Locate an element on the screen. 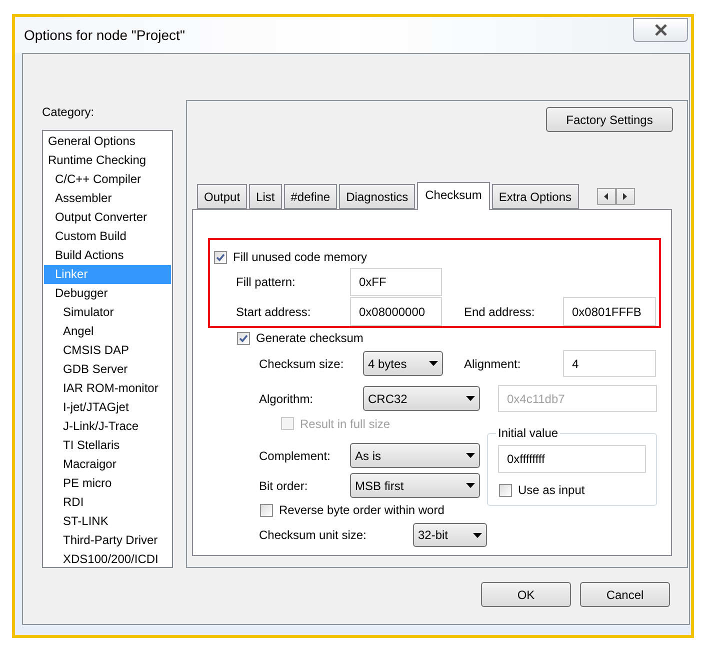 The width and height of the screenshot is (704, 654). category-item: GDB Server is located at coordinates (107, 369).